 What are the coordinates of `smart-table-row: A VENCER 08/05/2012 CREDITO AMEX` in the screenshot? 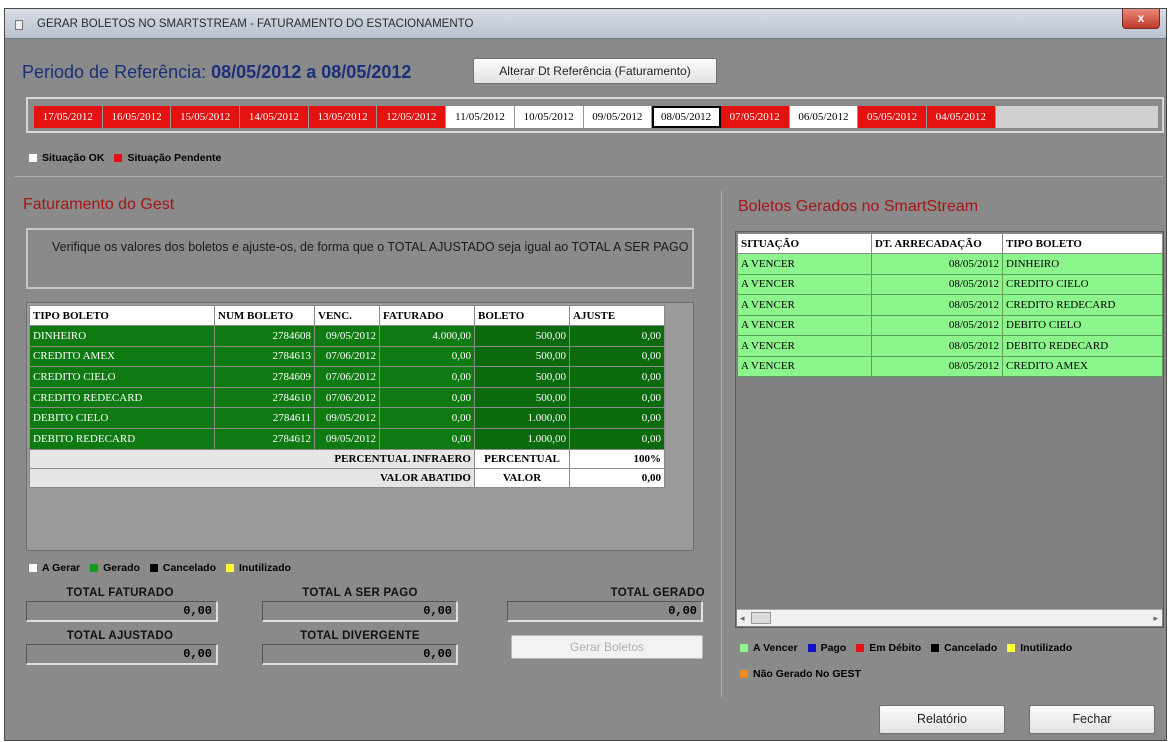 It's located at (950, 366).